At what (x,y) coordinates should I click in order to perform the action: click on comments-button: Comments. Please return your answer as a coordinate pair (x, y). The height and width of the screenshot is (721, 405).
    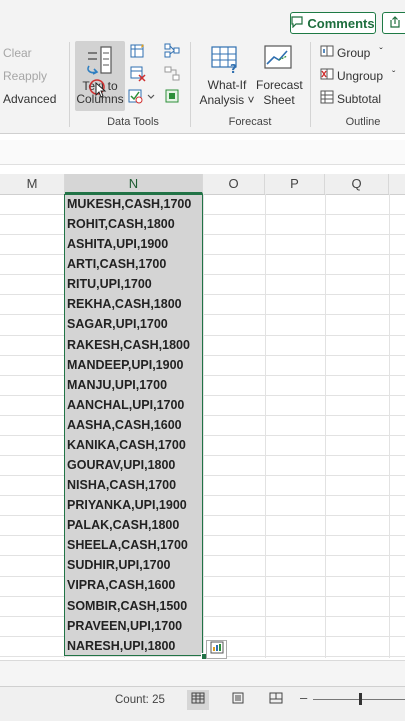
    Looking at the image, I should click on (333, 23).